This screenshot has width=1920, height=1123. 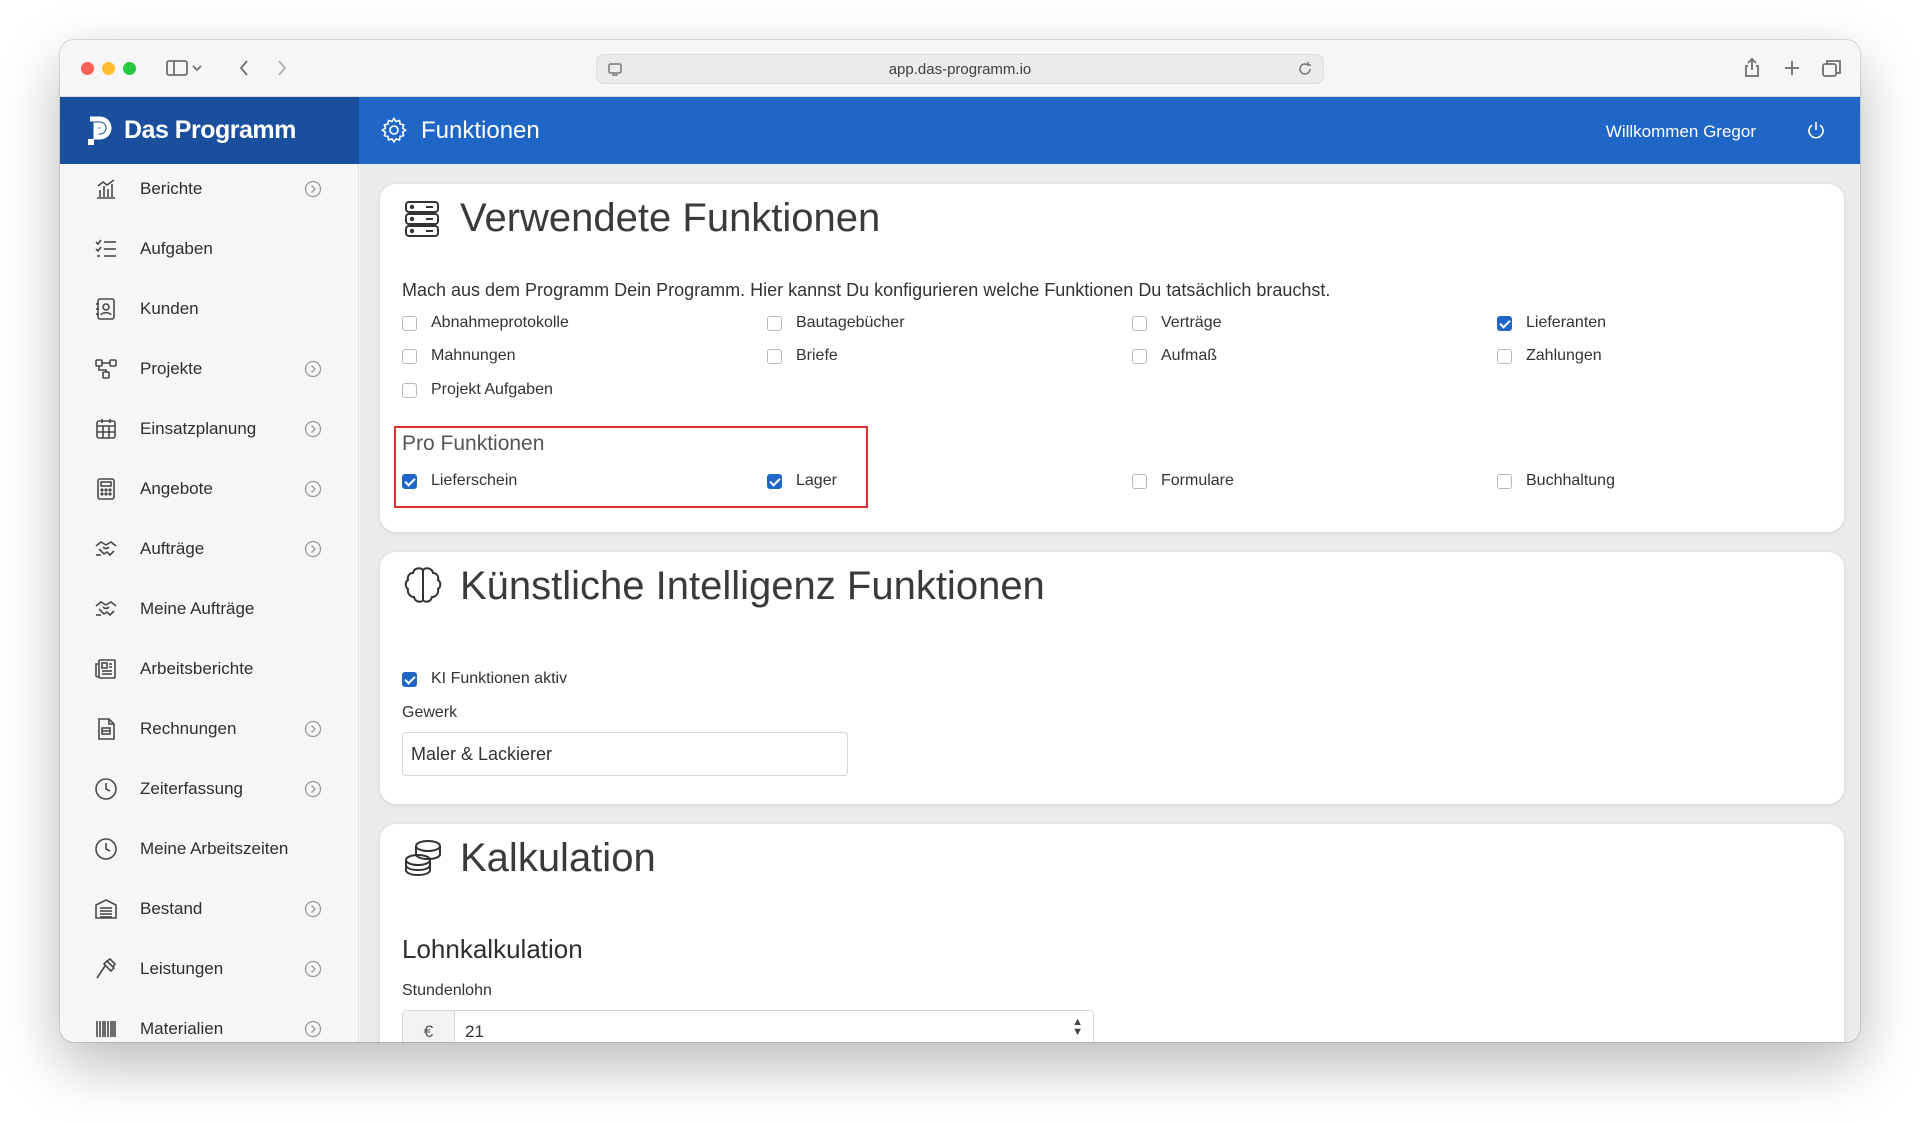 What do you see at coordinates (1752, 68) in the screenshot?
I see `share-icon` at bounding box center [1752, 68].